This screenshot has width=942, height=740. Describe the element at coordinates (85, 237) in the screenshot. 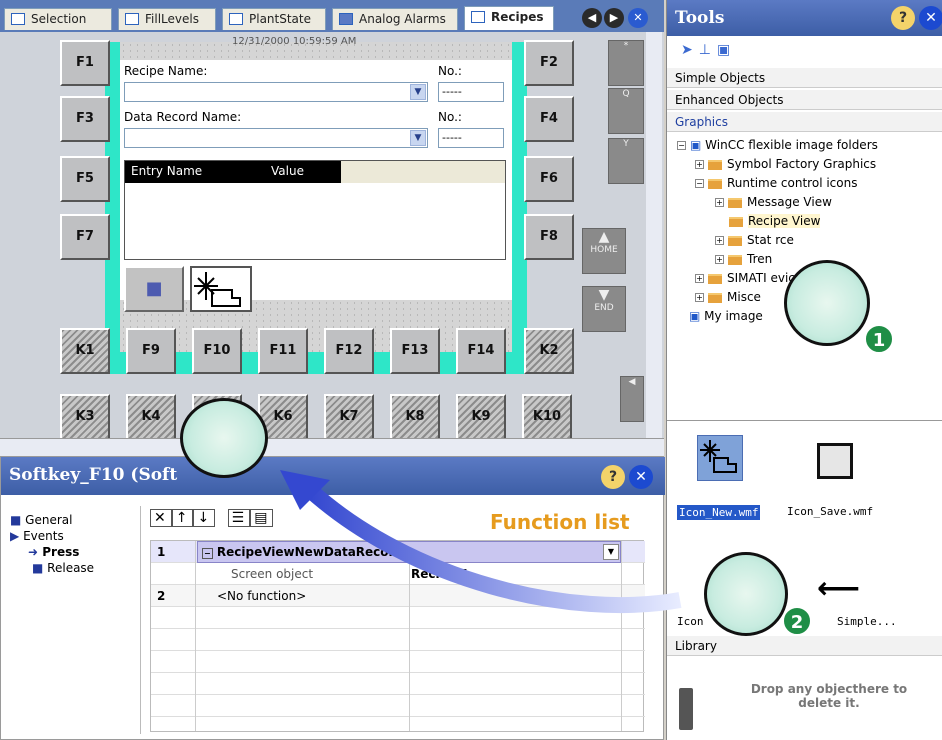

I see `softkey-f7: F7` at that location.